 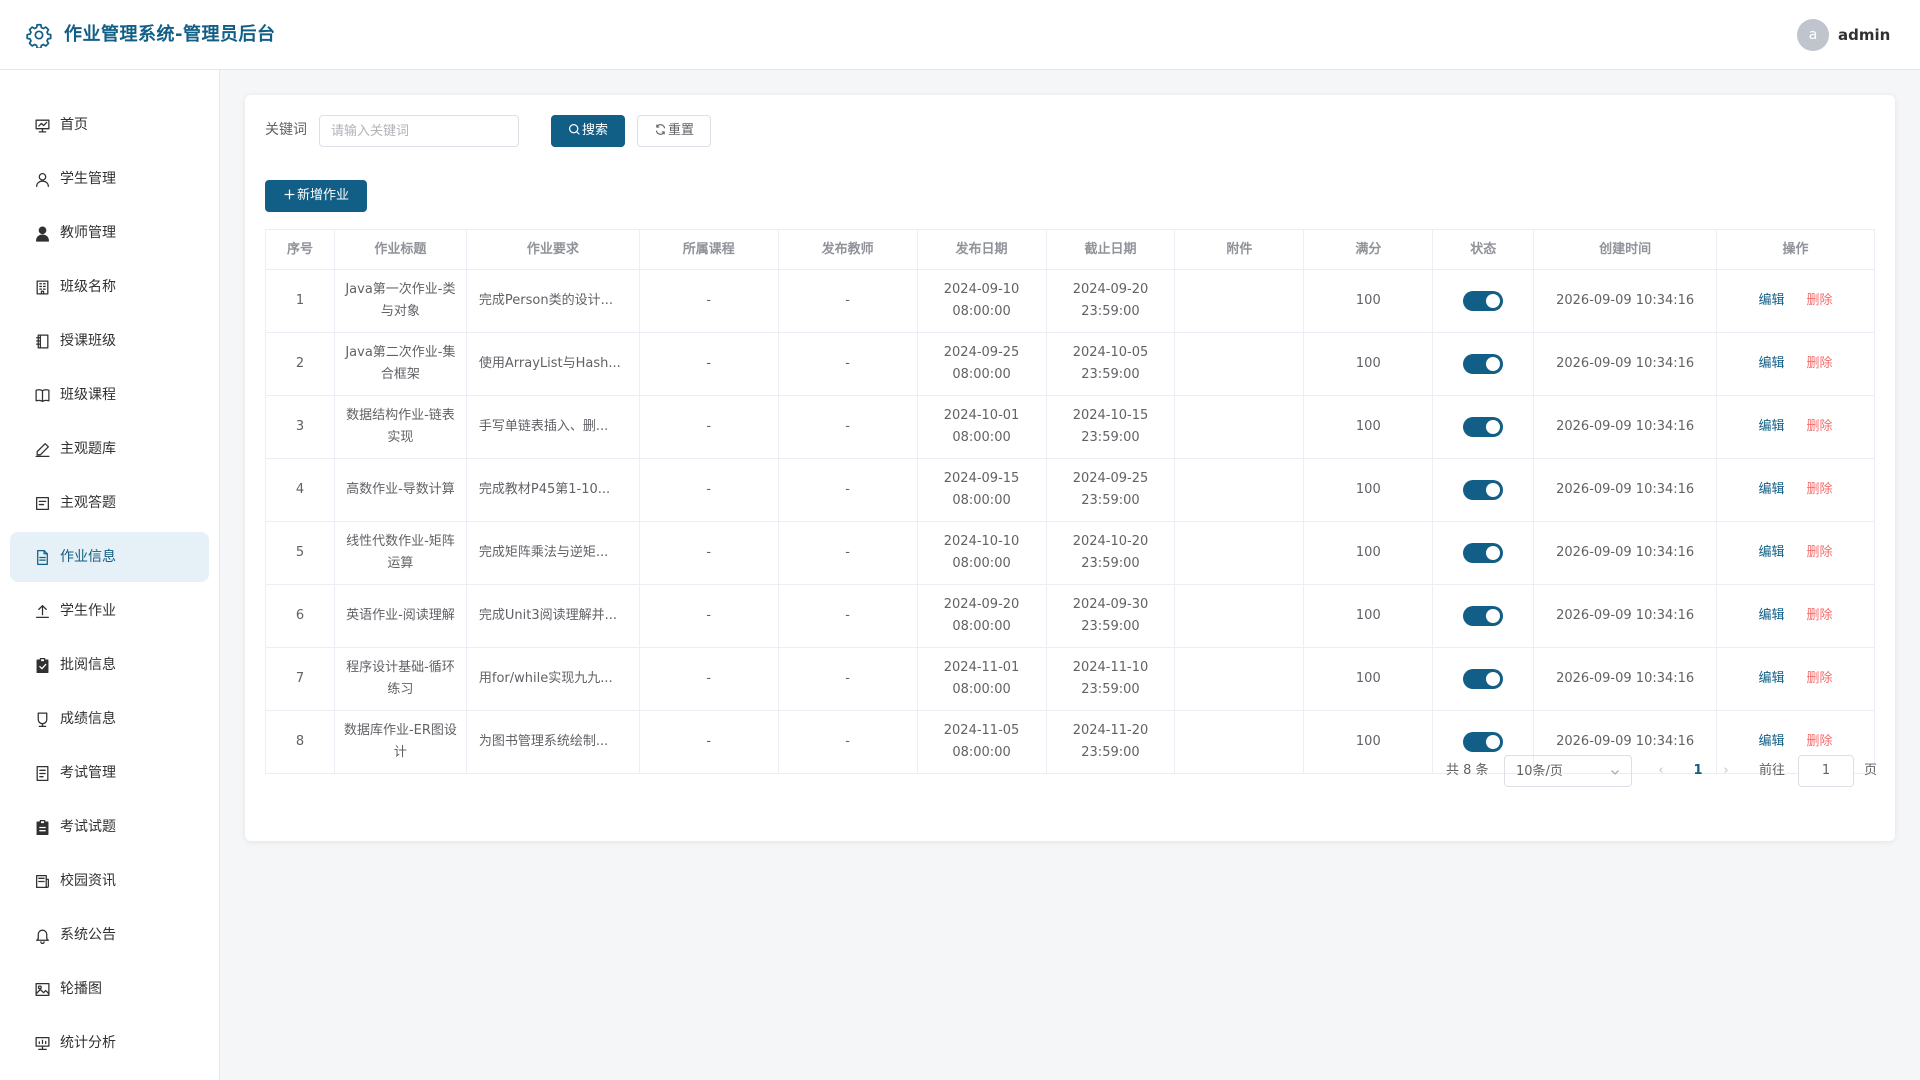 I want to click on sidebar-item-15: 校园资讯, so click(x=109, y=881).